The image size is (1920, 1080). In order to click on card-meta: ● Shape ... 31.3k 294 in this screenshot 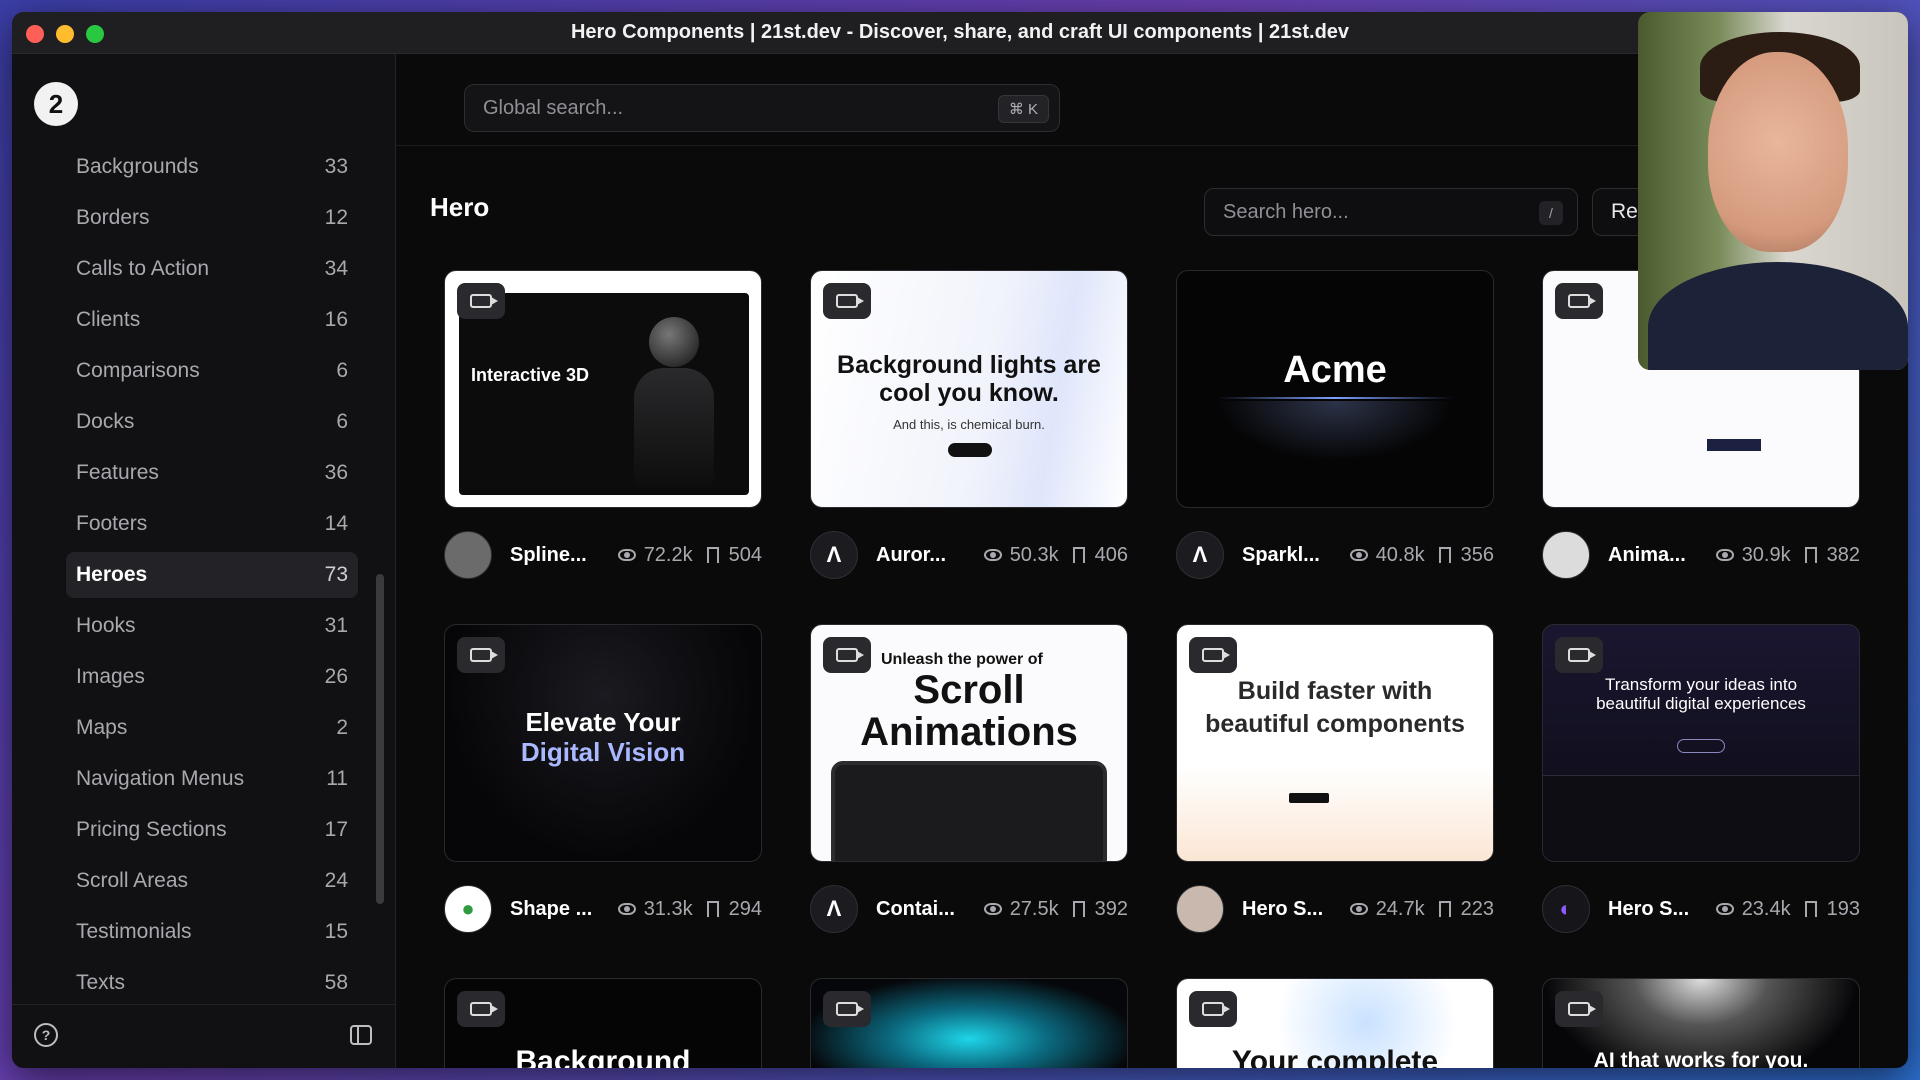, I will do `click(603, 909)`.